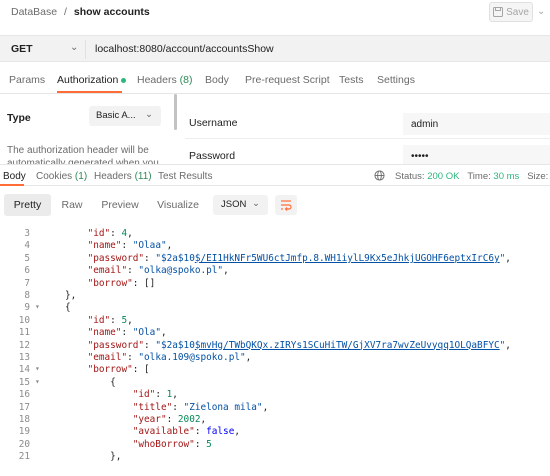  I want to click on code-text: "year": 2002,, so click(135, 419).